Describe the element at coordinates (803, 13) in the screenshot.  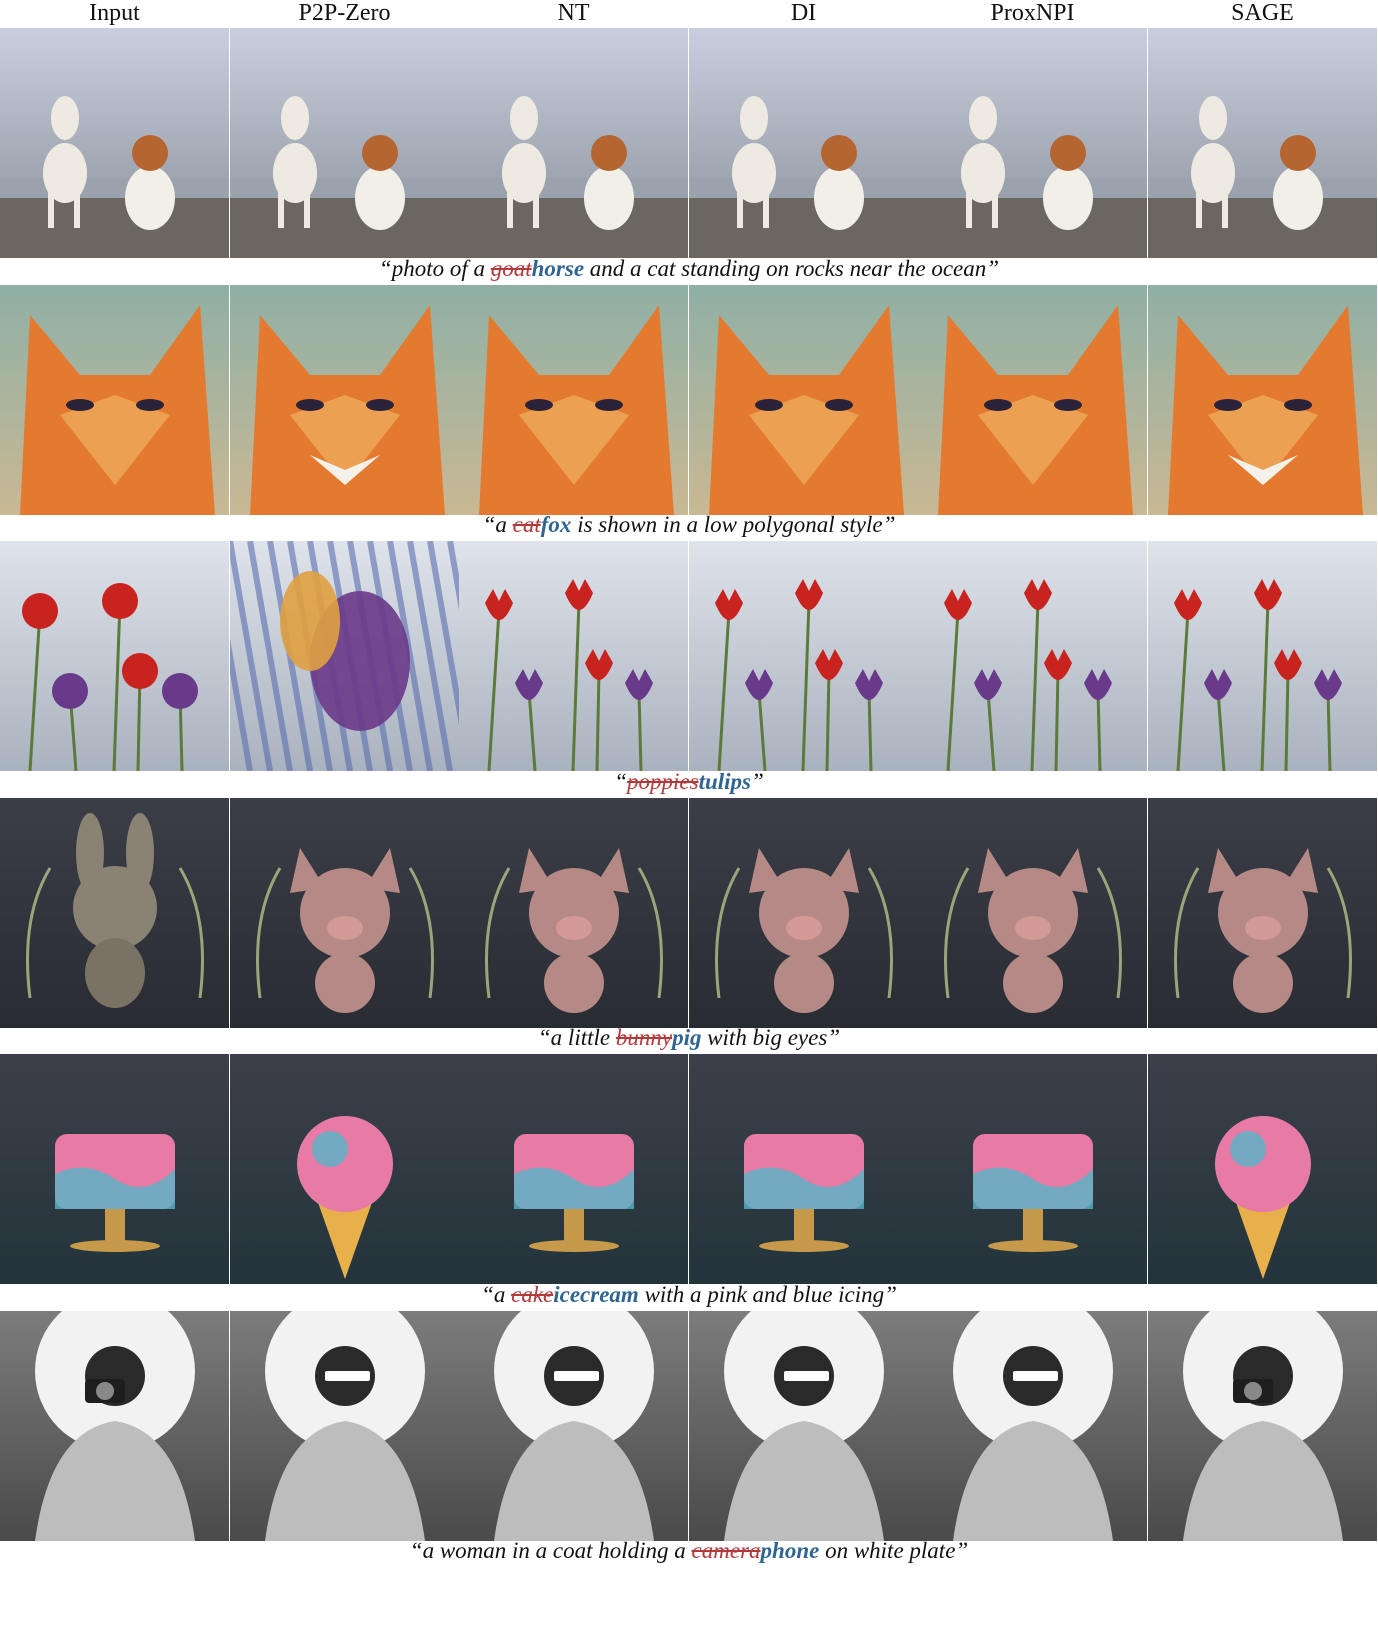
I see `column-header-di: DI` at that location.